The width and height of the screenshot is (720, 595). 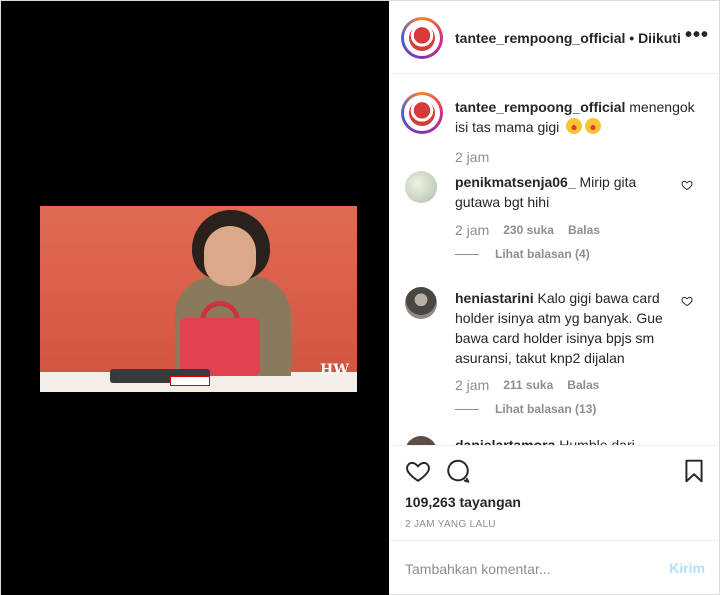 I want to click on commenter-username: danielartamora, so click(x=505, y=441).